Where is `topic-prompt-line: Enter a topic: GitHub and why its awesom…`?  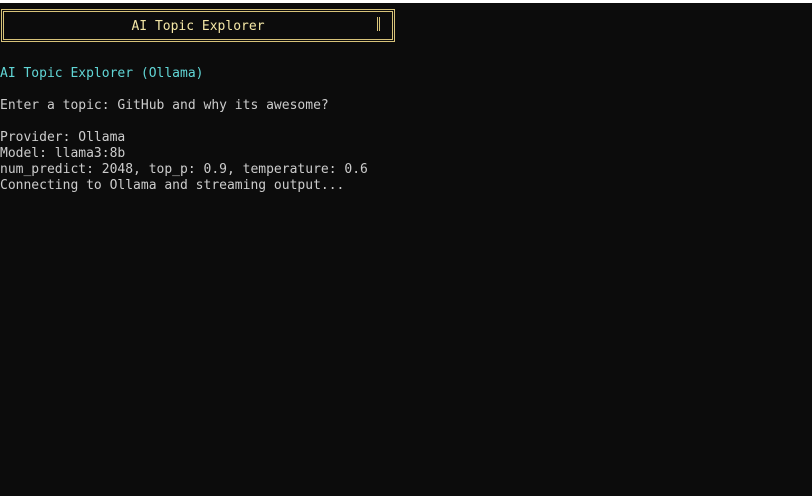
topic-prompt-line: Enter a topic: GitHub and why its awesom… is located at coordinates (164, 105).